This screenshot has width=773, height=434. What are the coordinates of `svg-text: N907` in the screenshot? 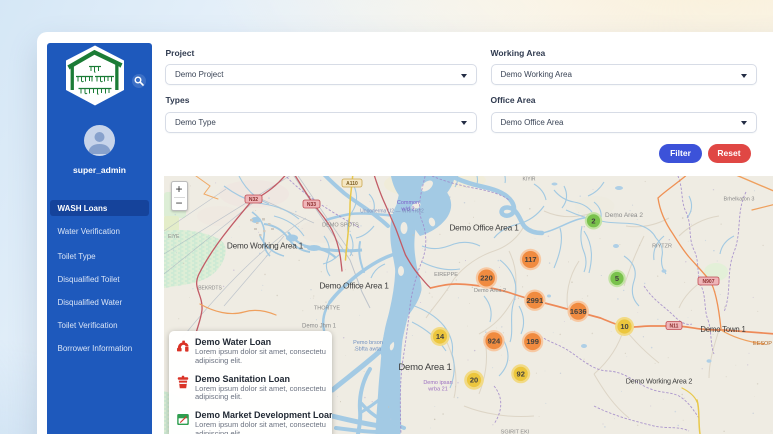 It's located at (708, 282).